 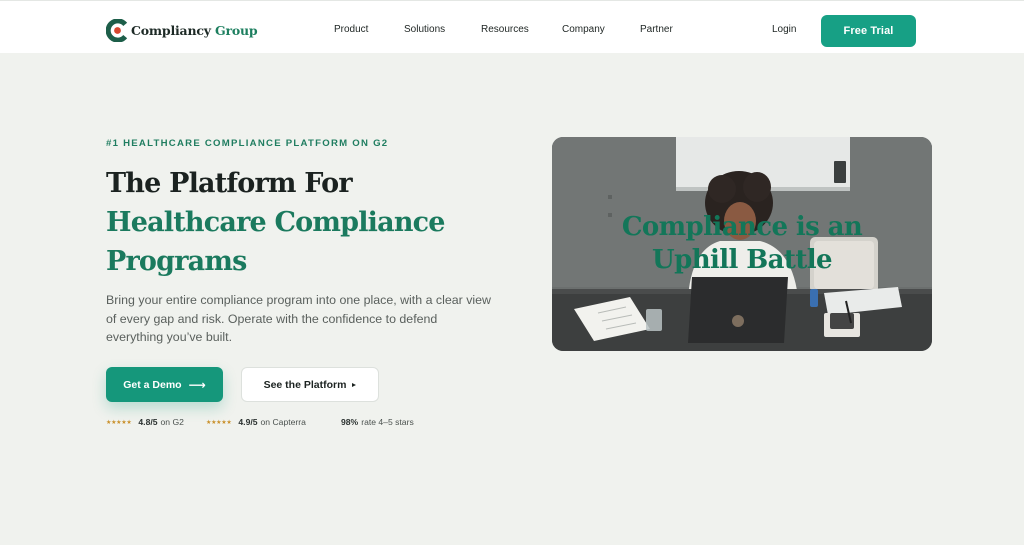 What do you see at coordinates (784, 30) in the screenshot?
I see `login-link: Login` at bounding box center [784, 30].